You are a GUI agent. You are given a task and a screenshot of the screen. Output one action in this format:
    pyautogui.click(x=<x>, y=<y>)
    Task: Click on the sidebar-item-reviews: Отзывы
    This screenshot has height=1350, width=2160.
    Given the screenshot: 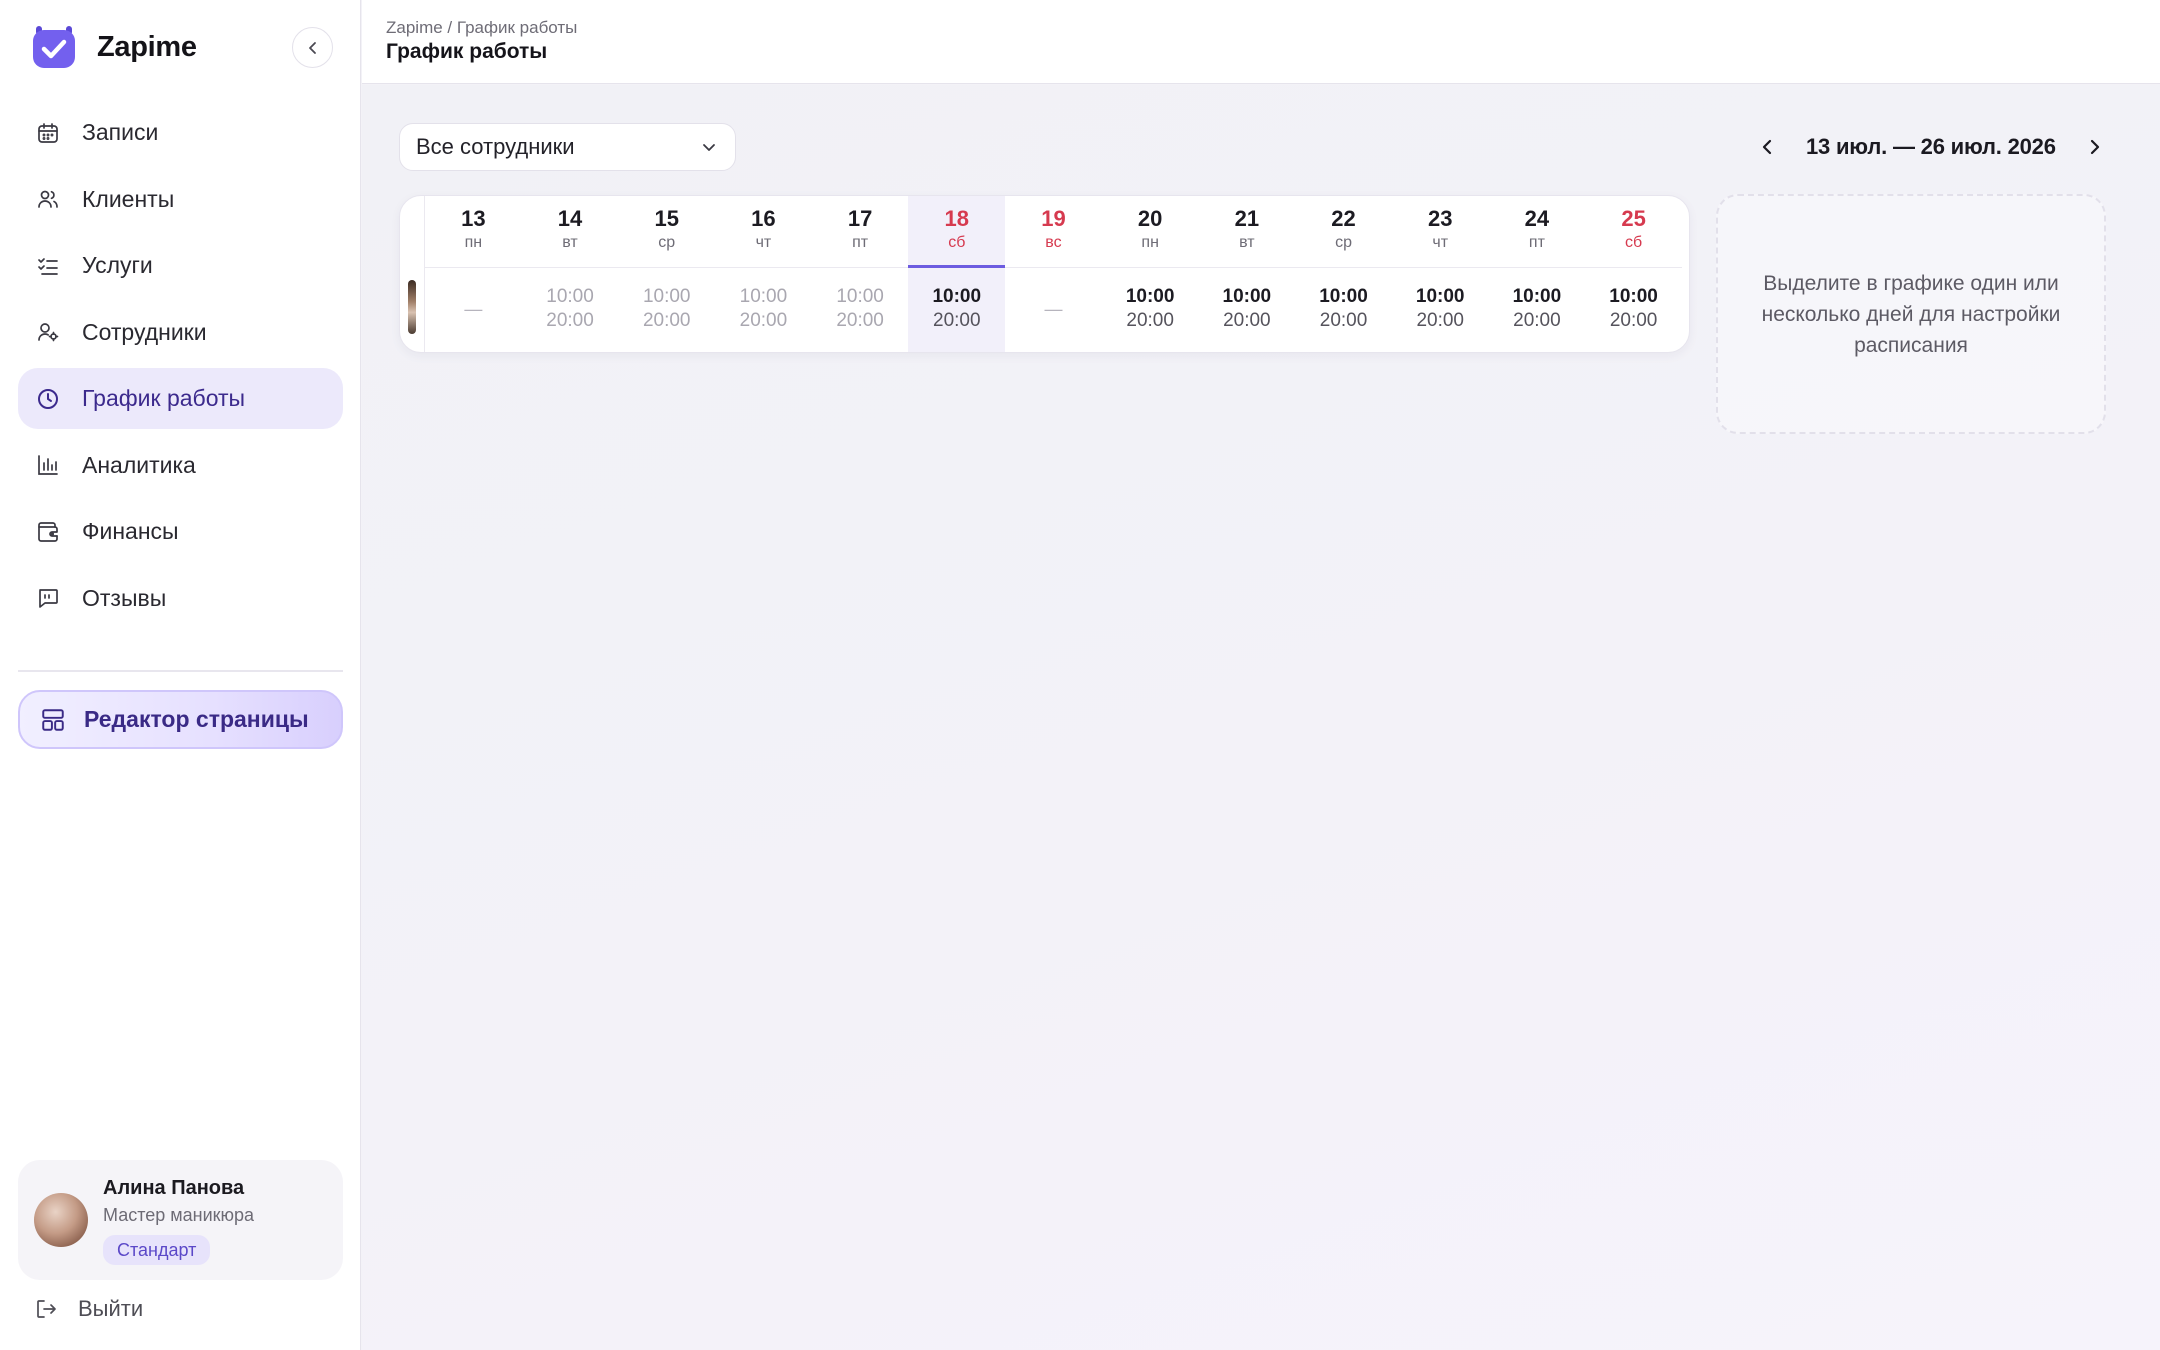 What is the action you would take?
    pyautogui.click(x=180, y=598)
    